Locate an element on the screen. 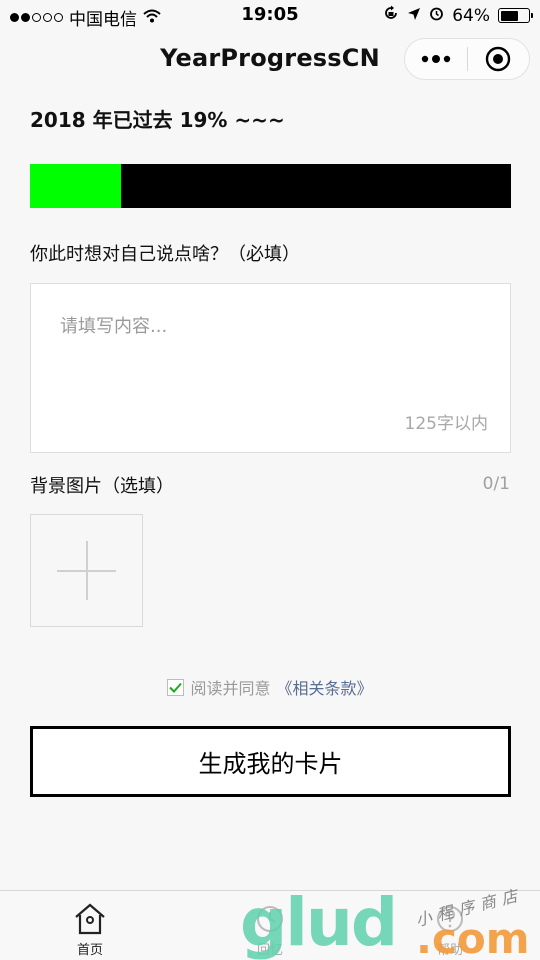 The image size is (540, 960). message-label: 你此时想对自己说点啥？（必填） is located at coordinates (165, 254).